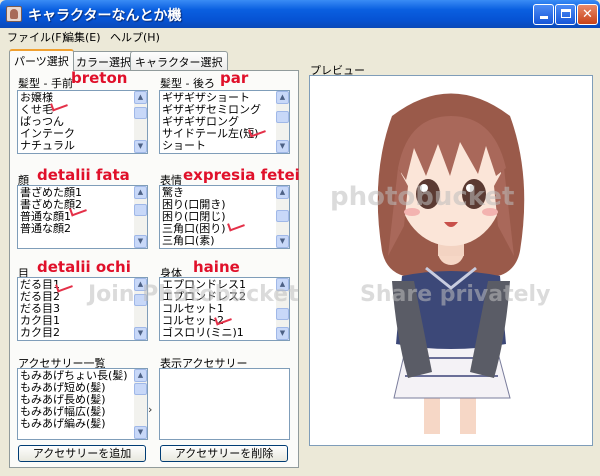 The height and width of the screenshot is (476, 600). What do you see at coordinates (218, 241) in the screenshot?
I see `list-item: 三角口(素)` at bounding box center [218, 241].